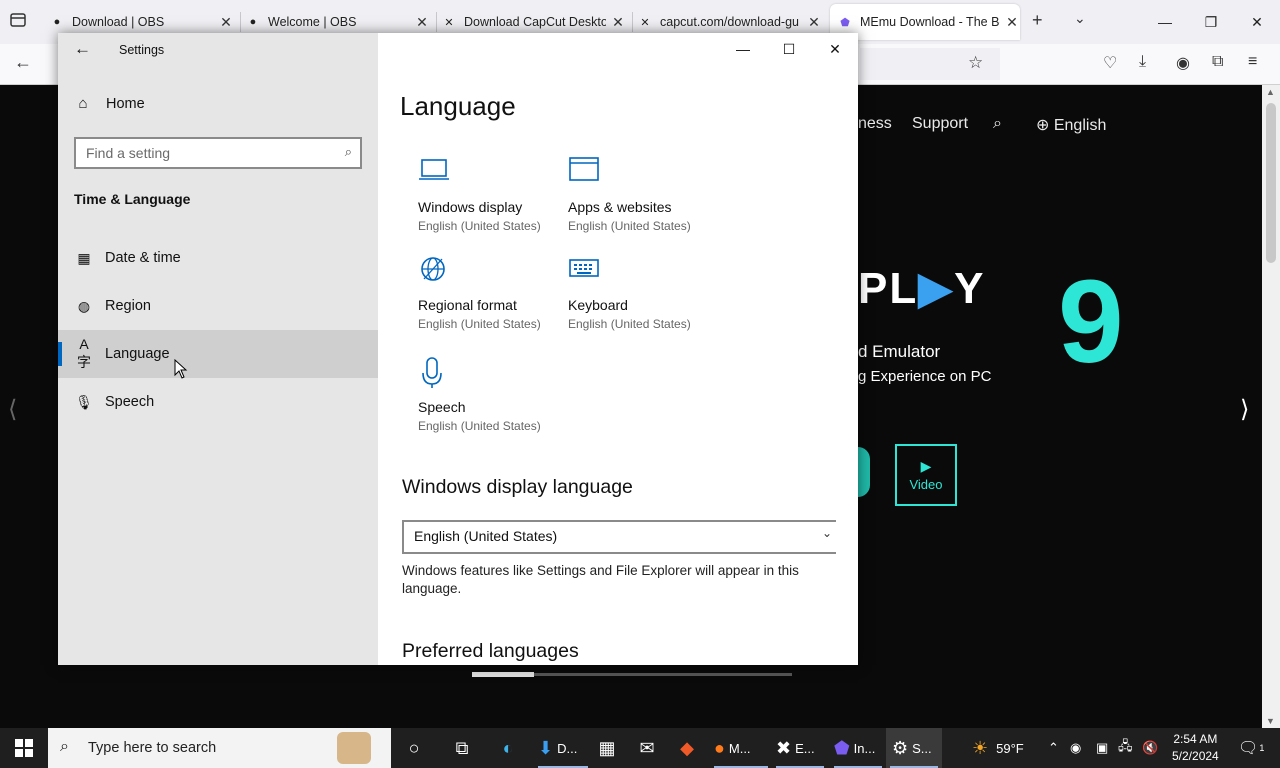 The height and width of the screenshot is (768, 1280). What do you see at coordinates (649, 748) in the screenshot?
I see `mail-icon: ✉` at bounding box center [649, 748].